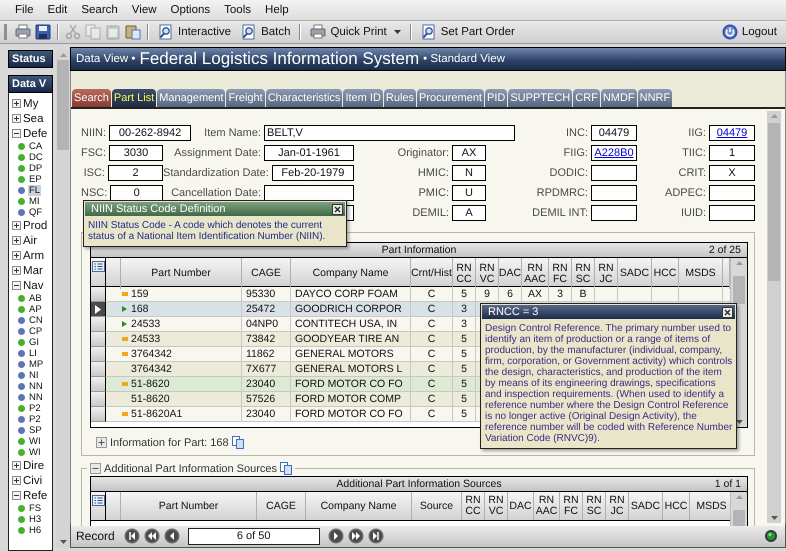 Image resolution: width=786 pixels, height=551 pixels. Describe the element at coordinates (135, 173) in the screenshot. I see `input-field: 2` at that location.